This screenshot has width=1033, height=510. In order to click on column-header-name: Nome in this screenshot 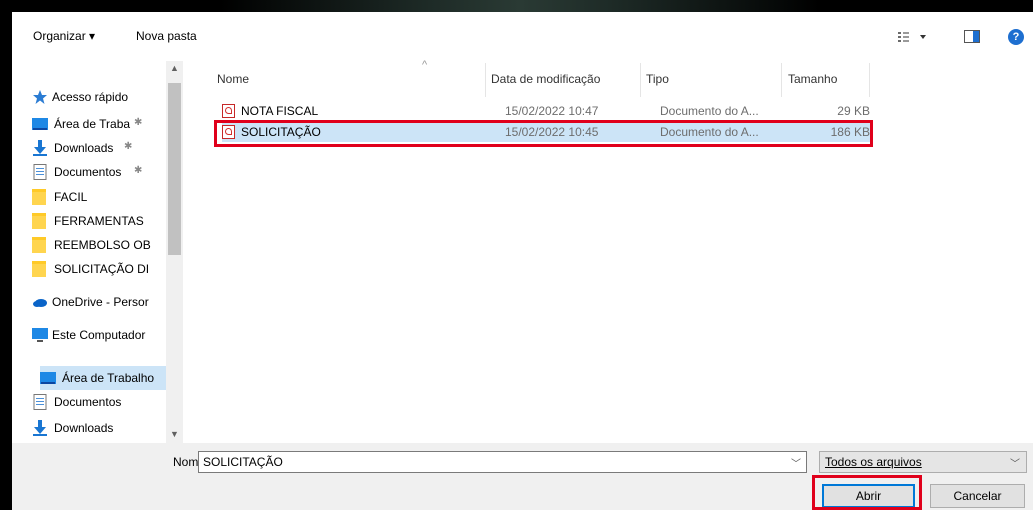, I will do `click(233, 79)`.